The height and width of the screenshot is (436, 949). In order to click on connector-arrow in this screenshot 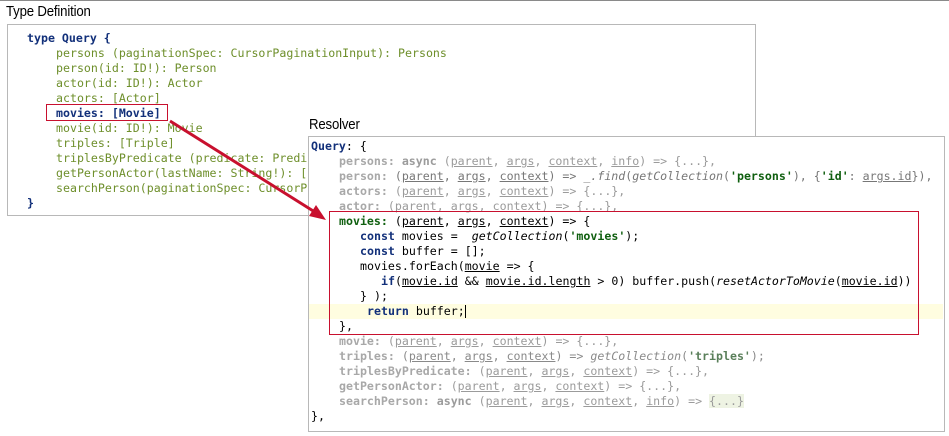, I will do `click(247, 169)`.